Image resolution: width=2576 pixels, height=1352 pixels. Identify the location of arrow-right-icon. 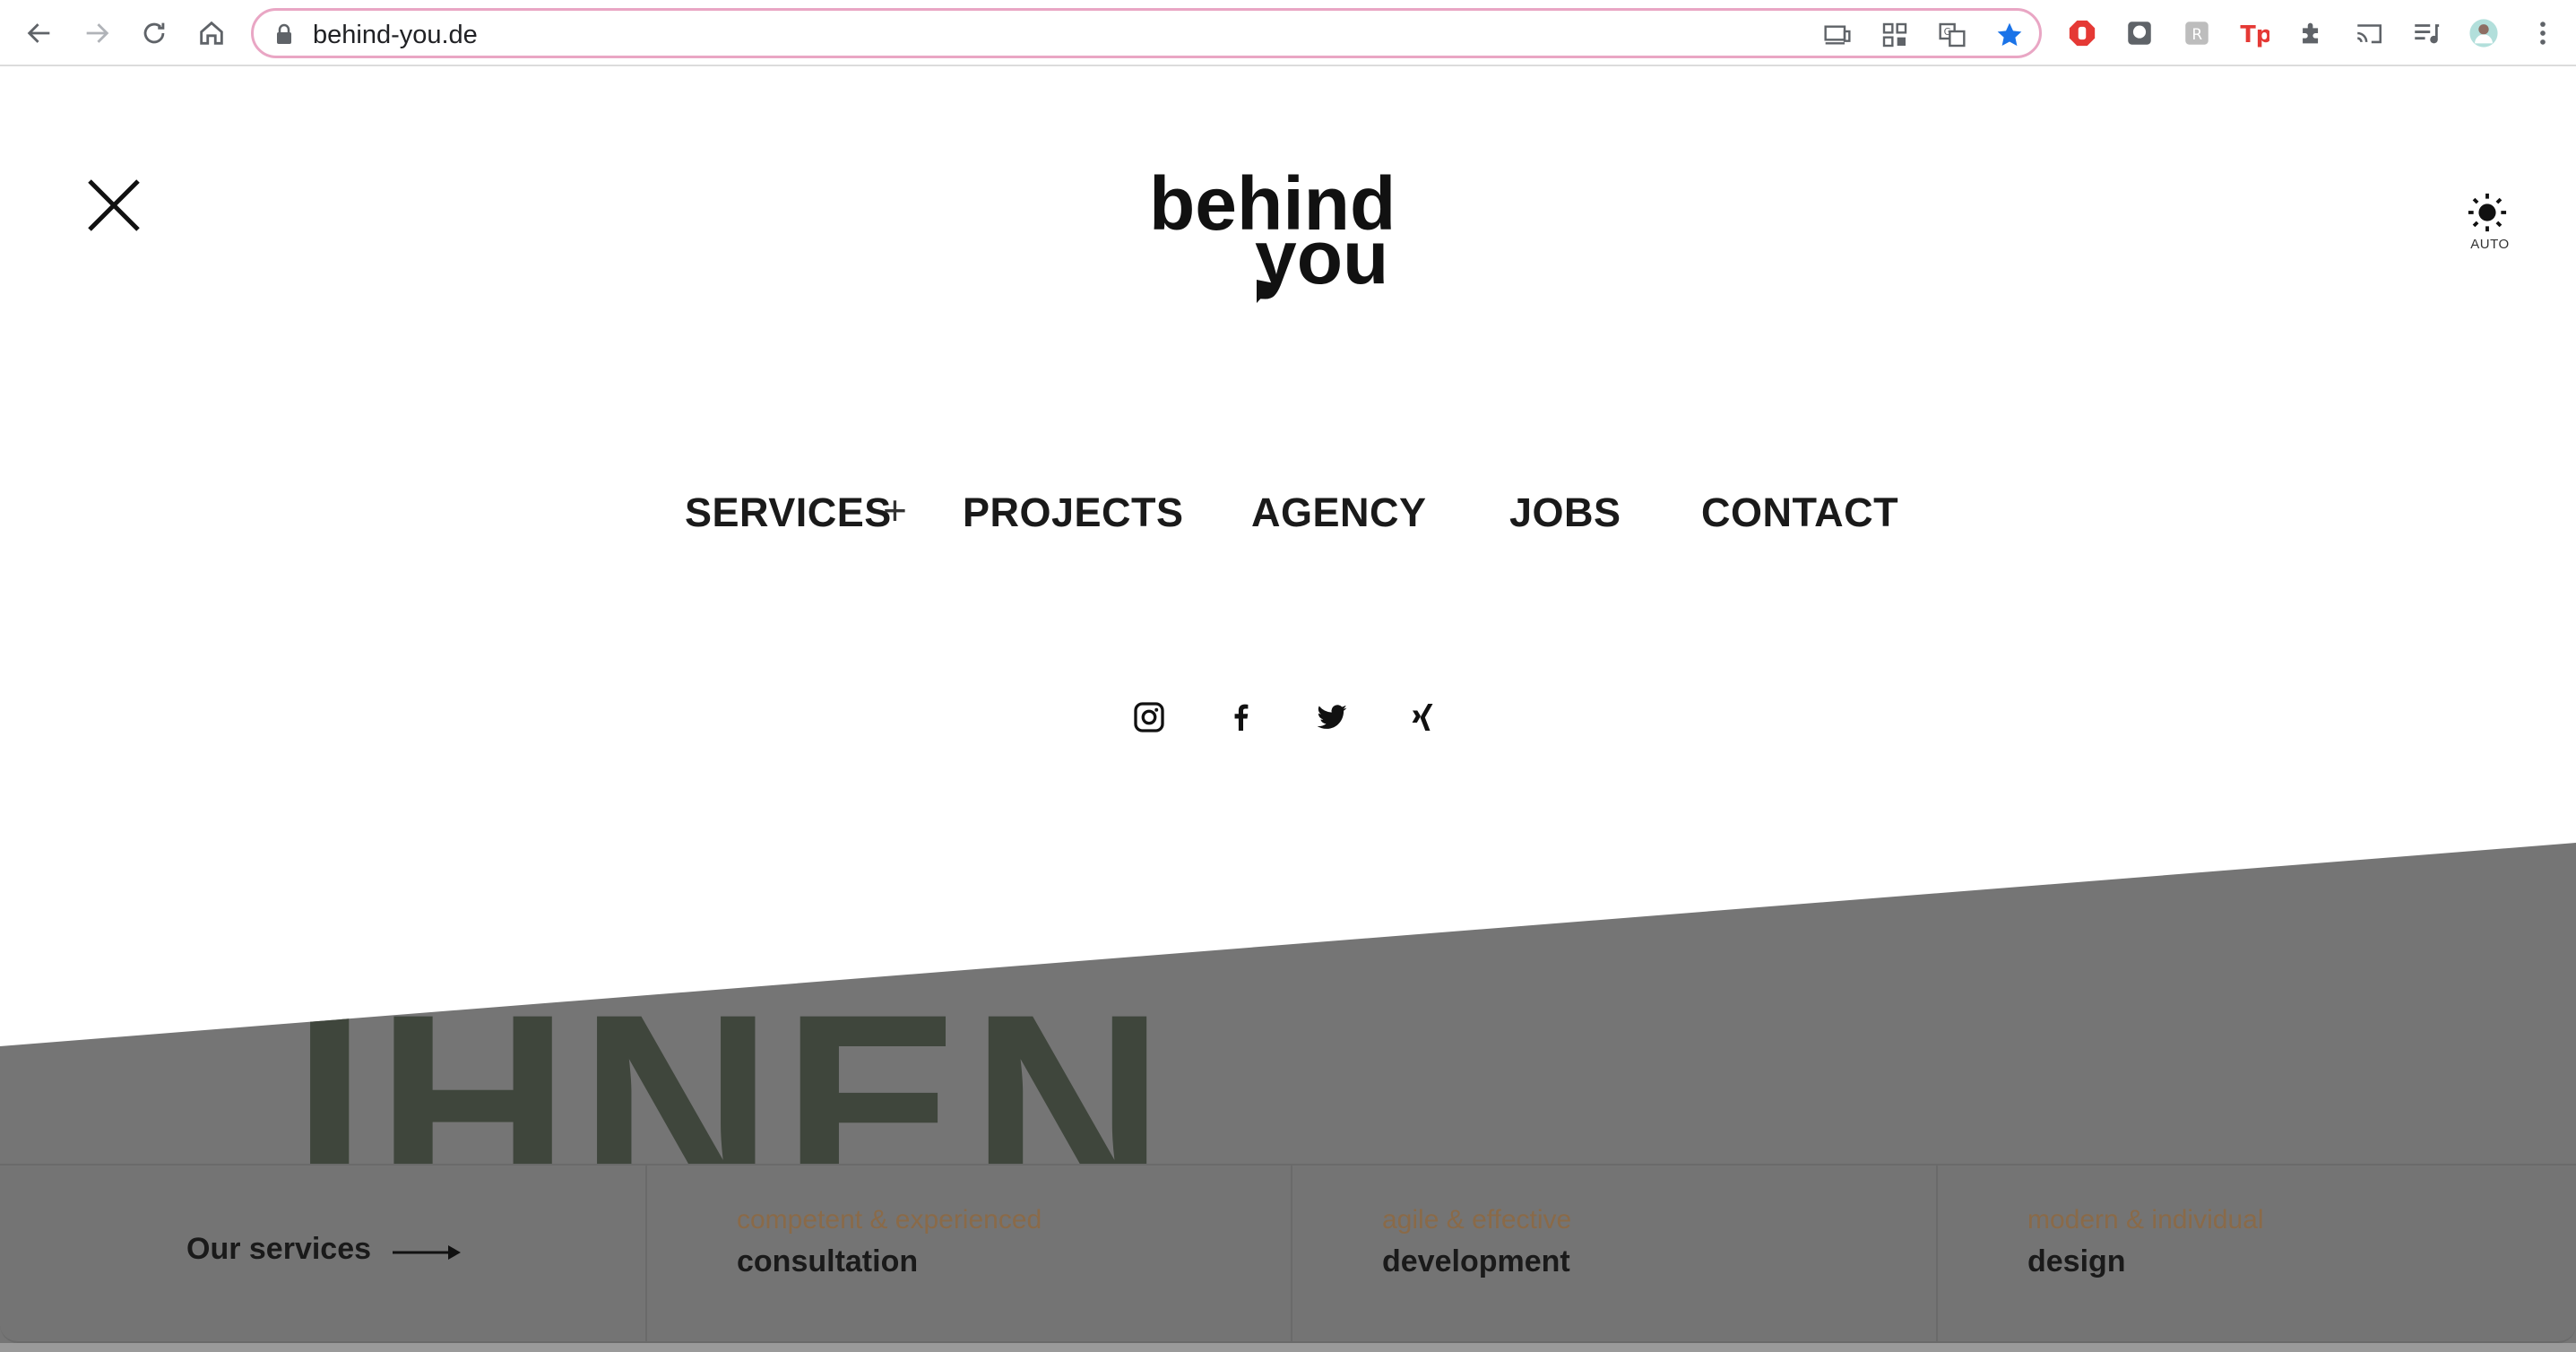
(427, 1252).